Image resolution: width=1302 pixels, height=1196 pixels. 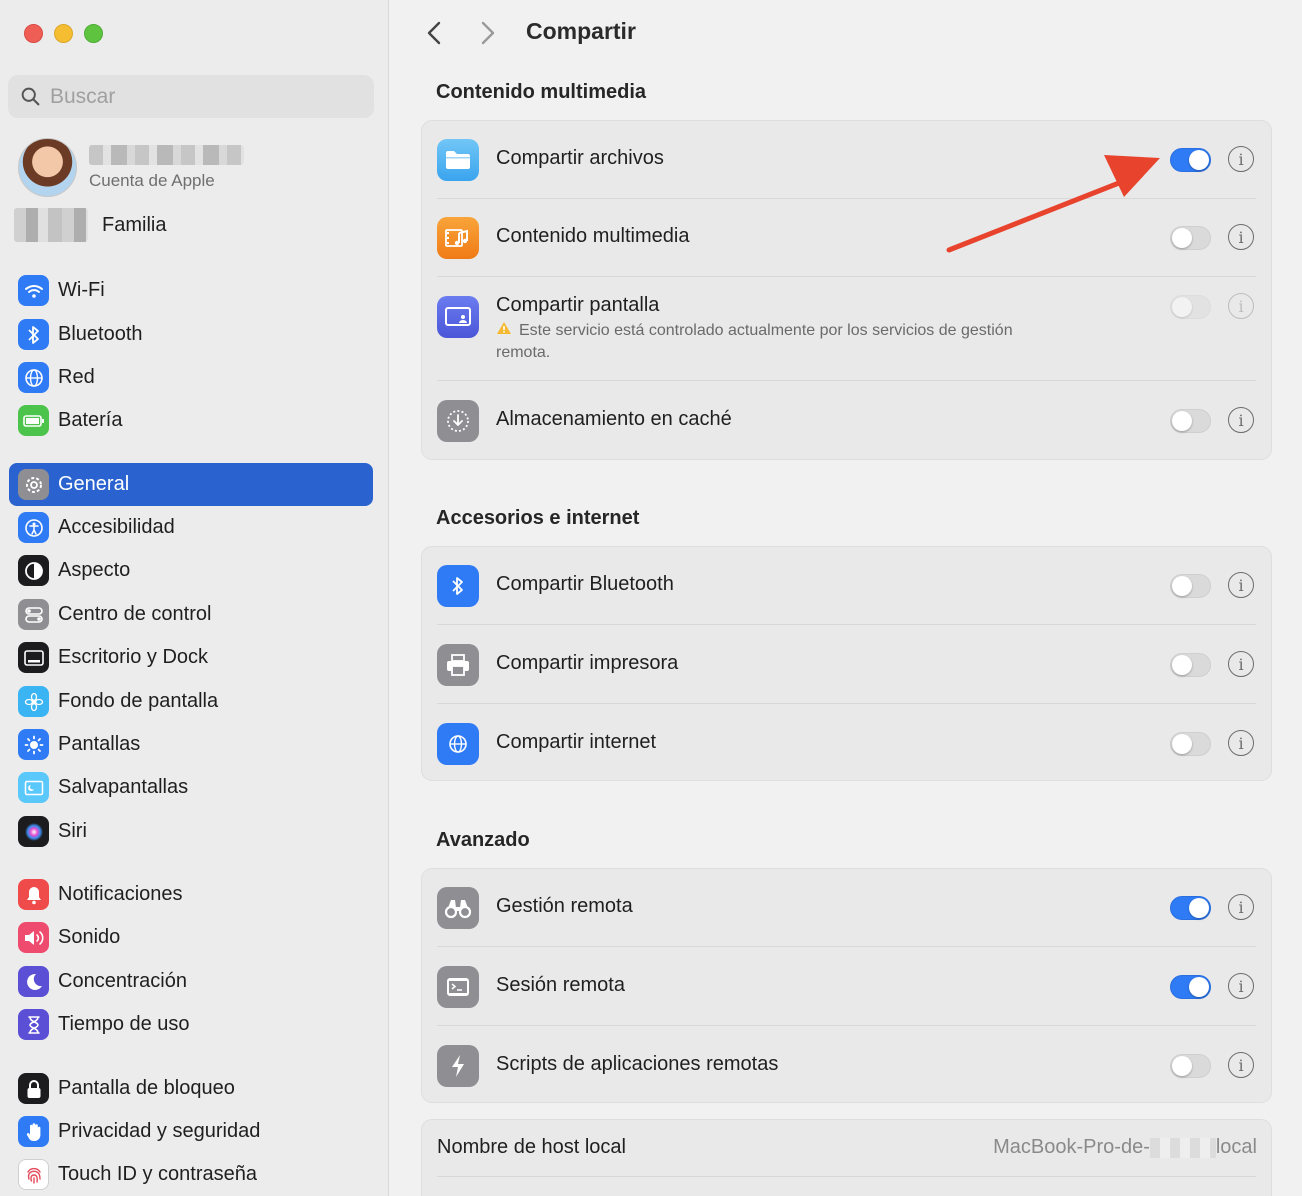 What do you see at coordinates (458, 908) in the screenshot?
I see `binoculars-icon` at bounding box center [458, 908].